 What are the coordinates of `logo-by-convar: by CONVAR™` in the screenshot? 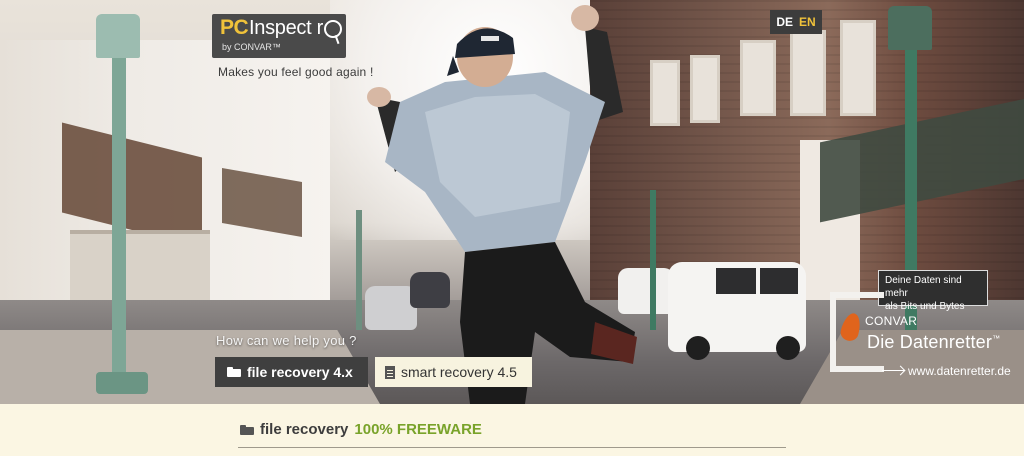 It's located at (251, 47).